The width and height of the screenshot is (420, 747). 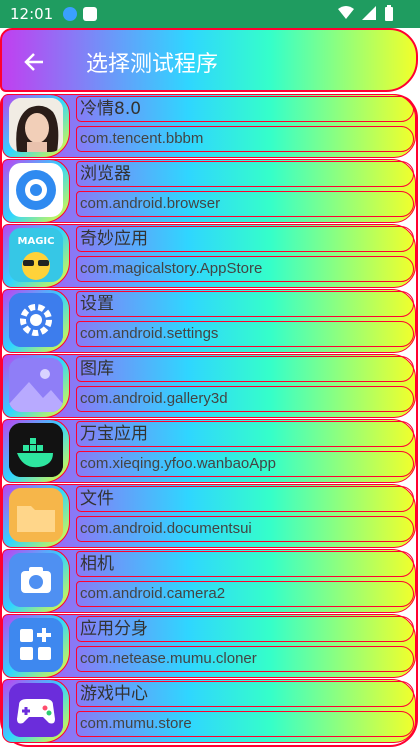 I want to click on app-package: com.android.browser, so click(x=245, y=204).